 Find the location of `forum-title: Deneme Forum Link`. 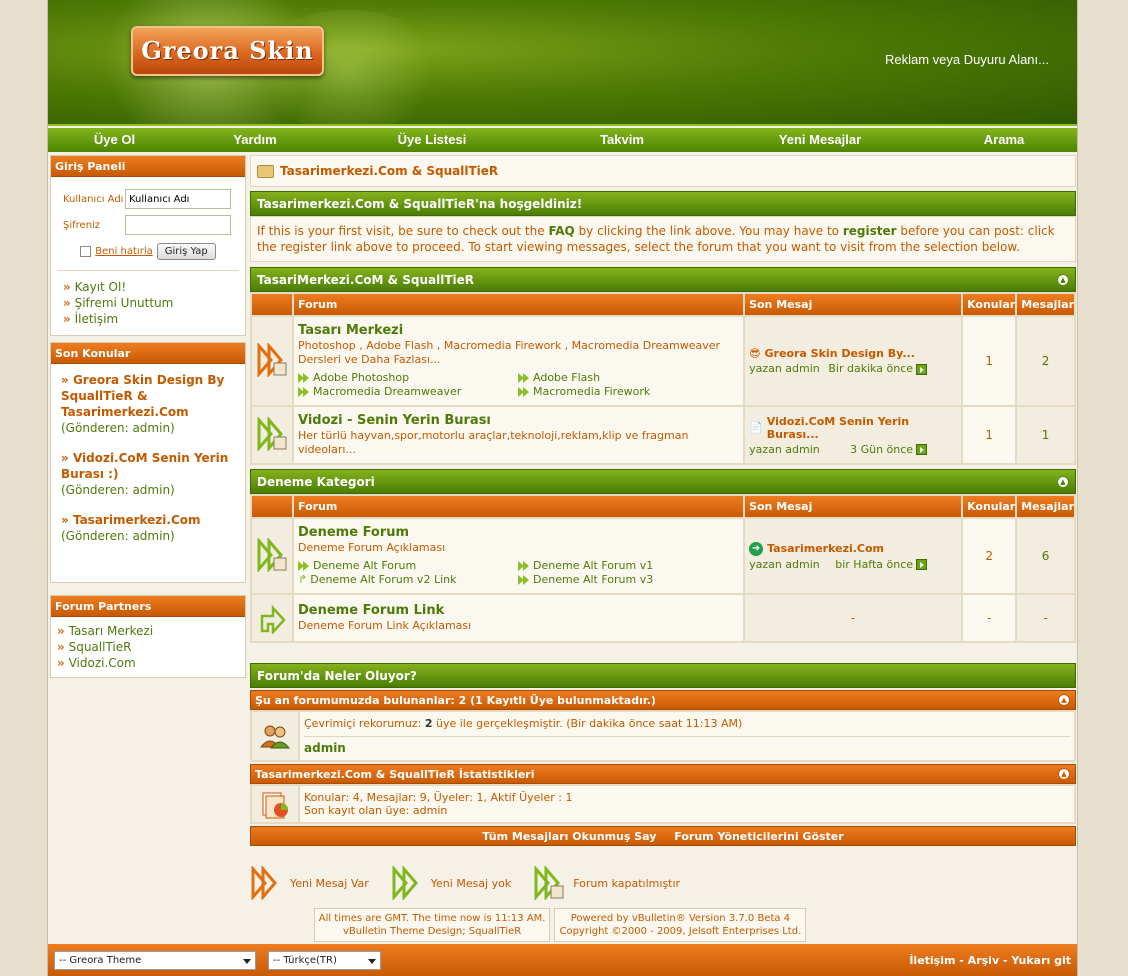

forum-title: Deneme Forum Link is located at coordinates (518, 610).